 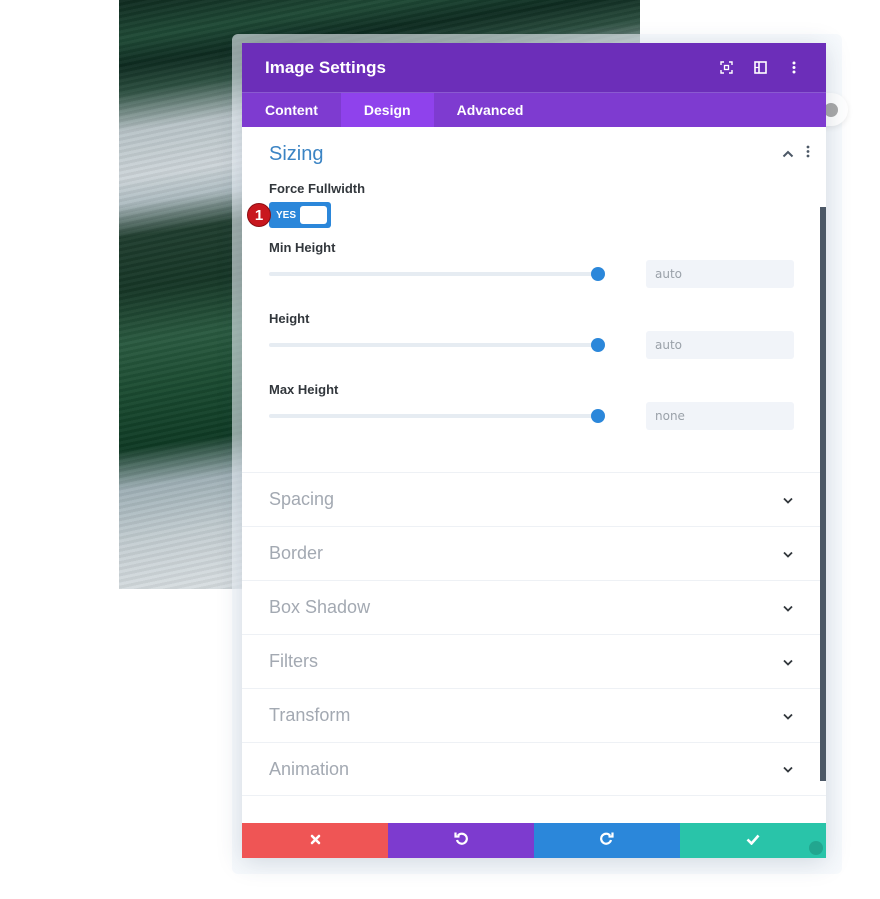 What do you see at coordinates (534, 425) in the screenshot?
I see `max-height-field: Max Height none` at bounding box center [534, 425].